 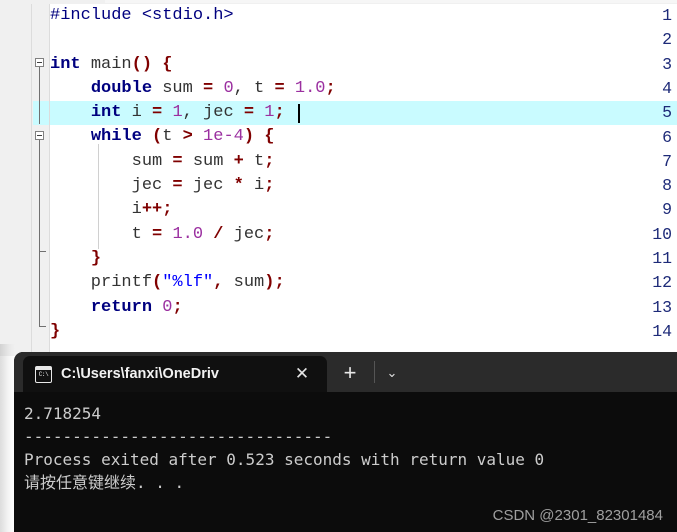 What do you see at coordinates (392, 373) in the screenshot?
I see `chevron-down-icon: ⌄` at bounding box center [392, 373].